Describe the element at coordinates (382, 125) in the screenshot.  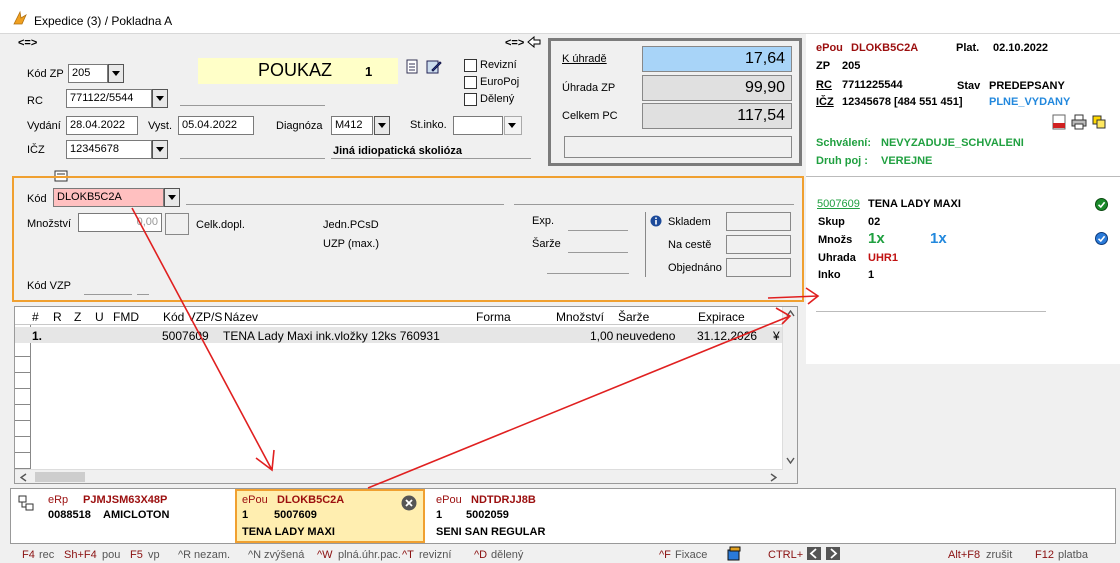
I see `diagnoza-dropdown` at that location.